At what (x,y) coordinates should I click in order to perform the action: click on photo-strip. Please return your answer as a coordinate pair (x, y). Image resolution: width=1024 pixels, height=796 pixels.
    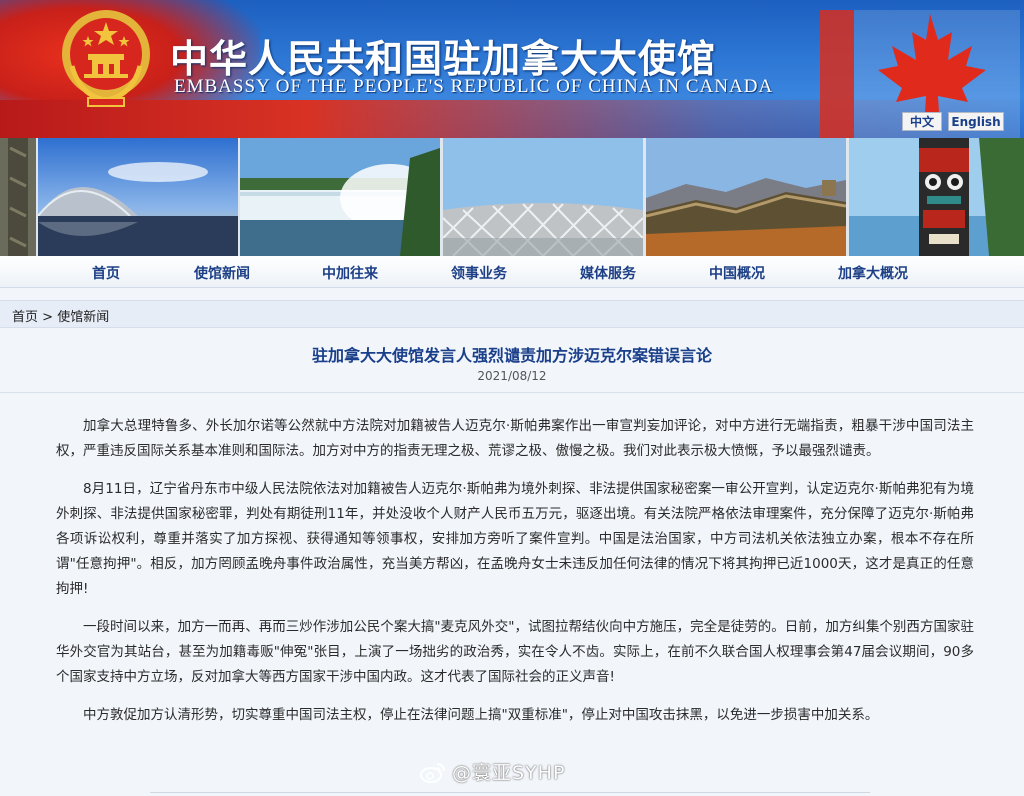
    Looking at the image, I should click on (512, 197).